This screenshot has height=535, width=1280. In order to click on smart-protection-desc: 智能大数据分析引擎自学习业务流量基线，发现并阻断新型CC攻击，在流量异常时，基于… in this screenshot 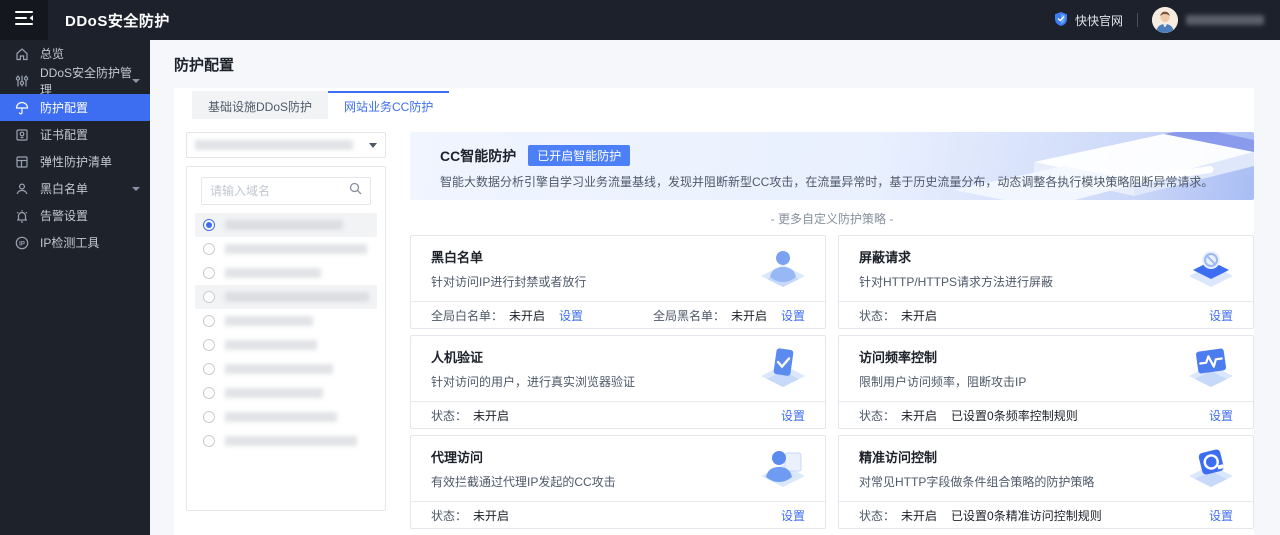, I will do `click(827, 182)`.